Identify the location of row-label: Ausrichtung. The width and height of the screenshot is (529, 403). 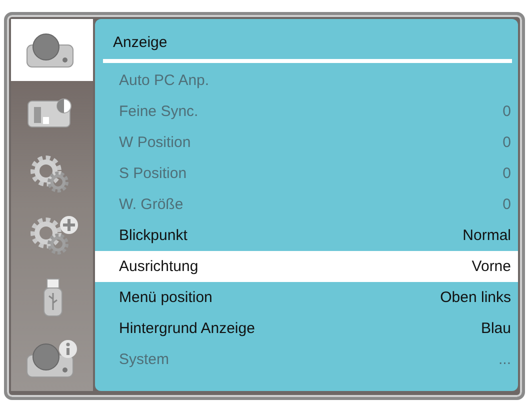
(158, 266).